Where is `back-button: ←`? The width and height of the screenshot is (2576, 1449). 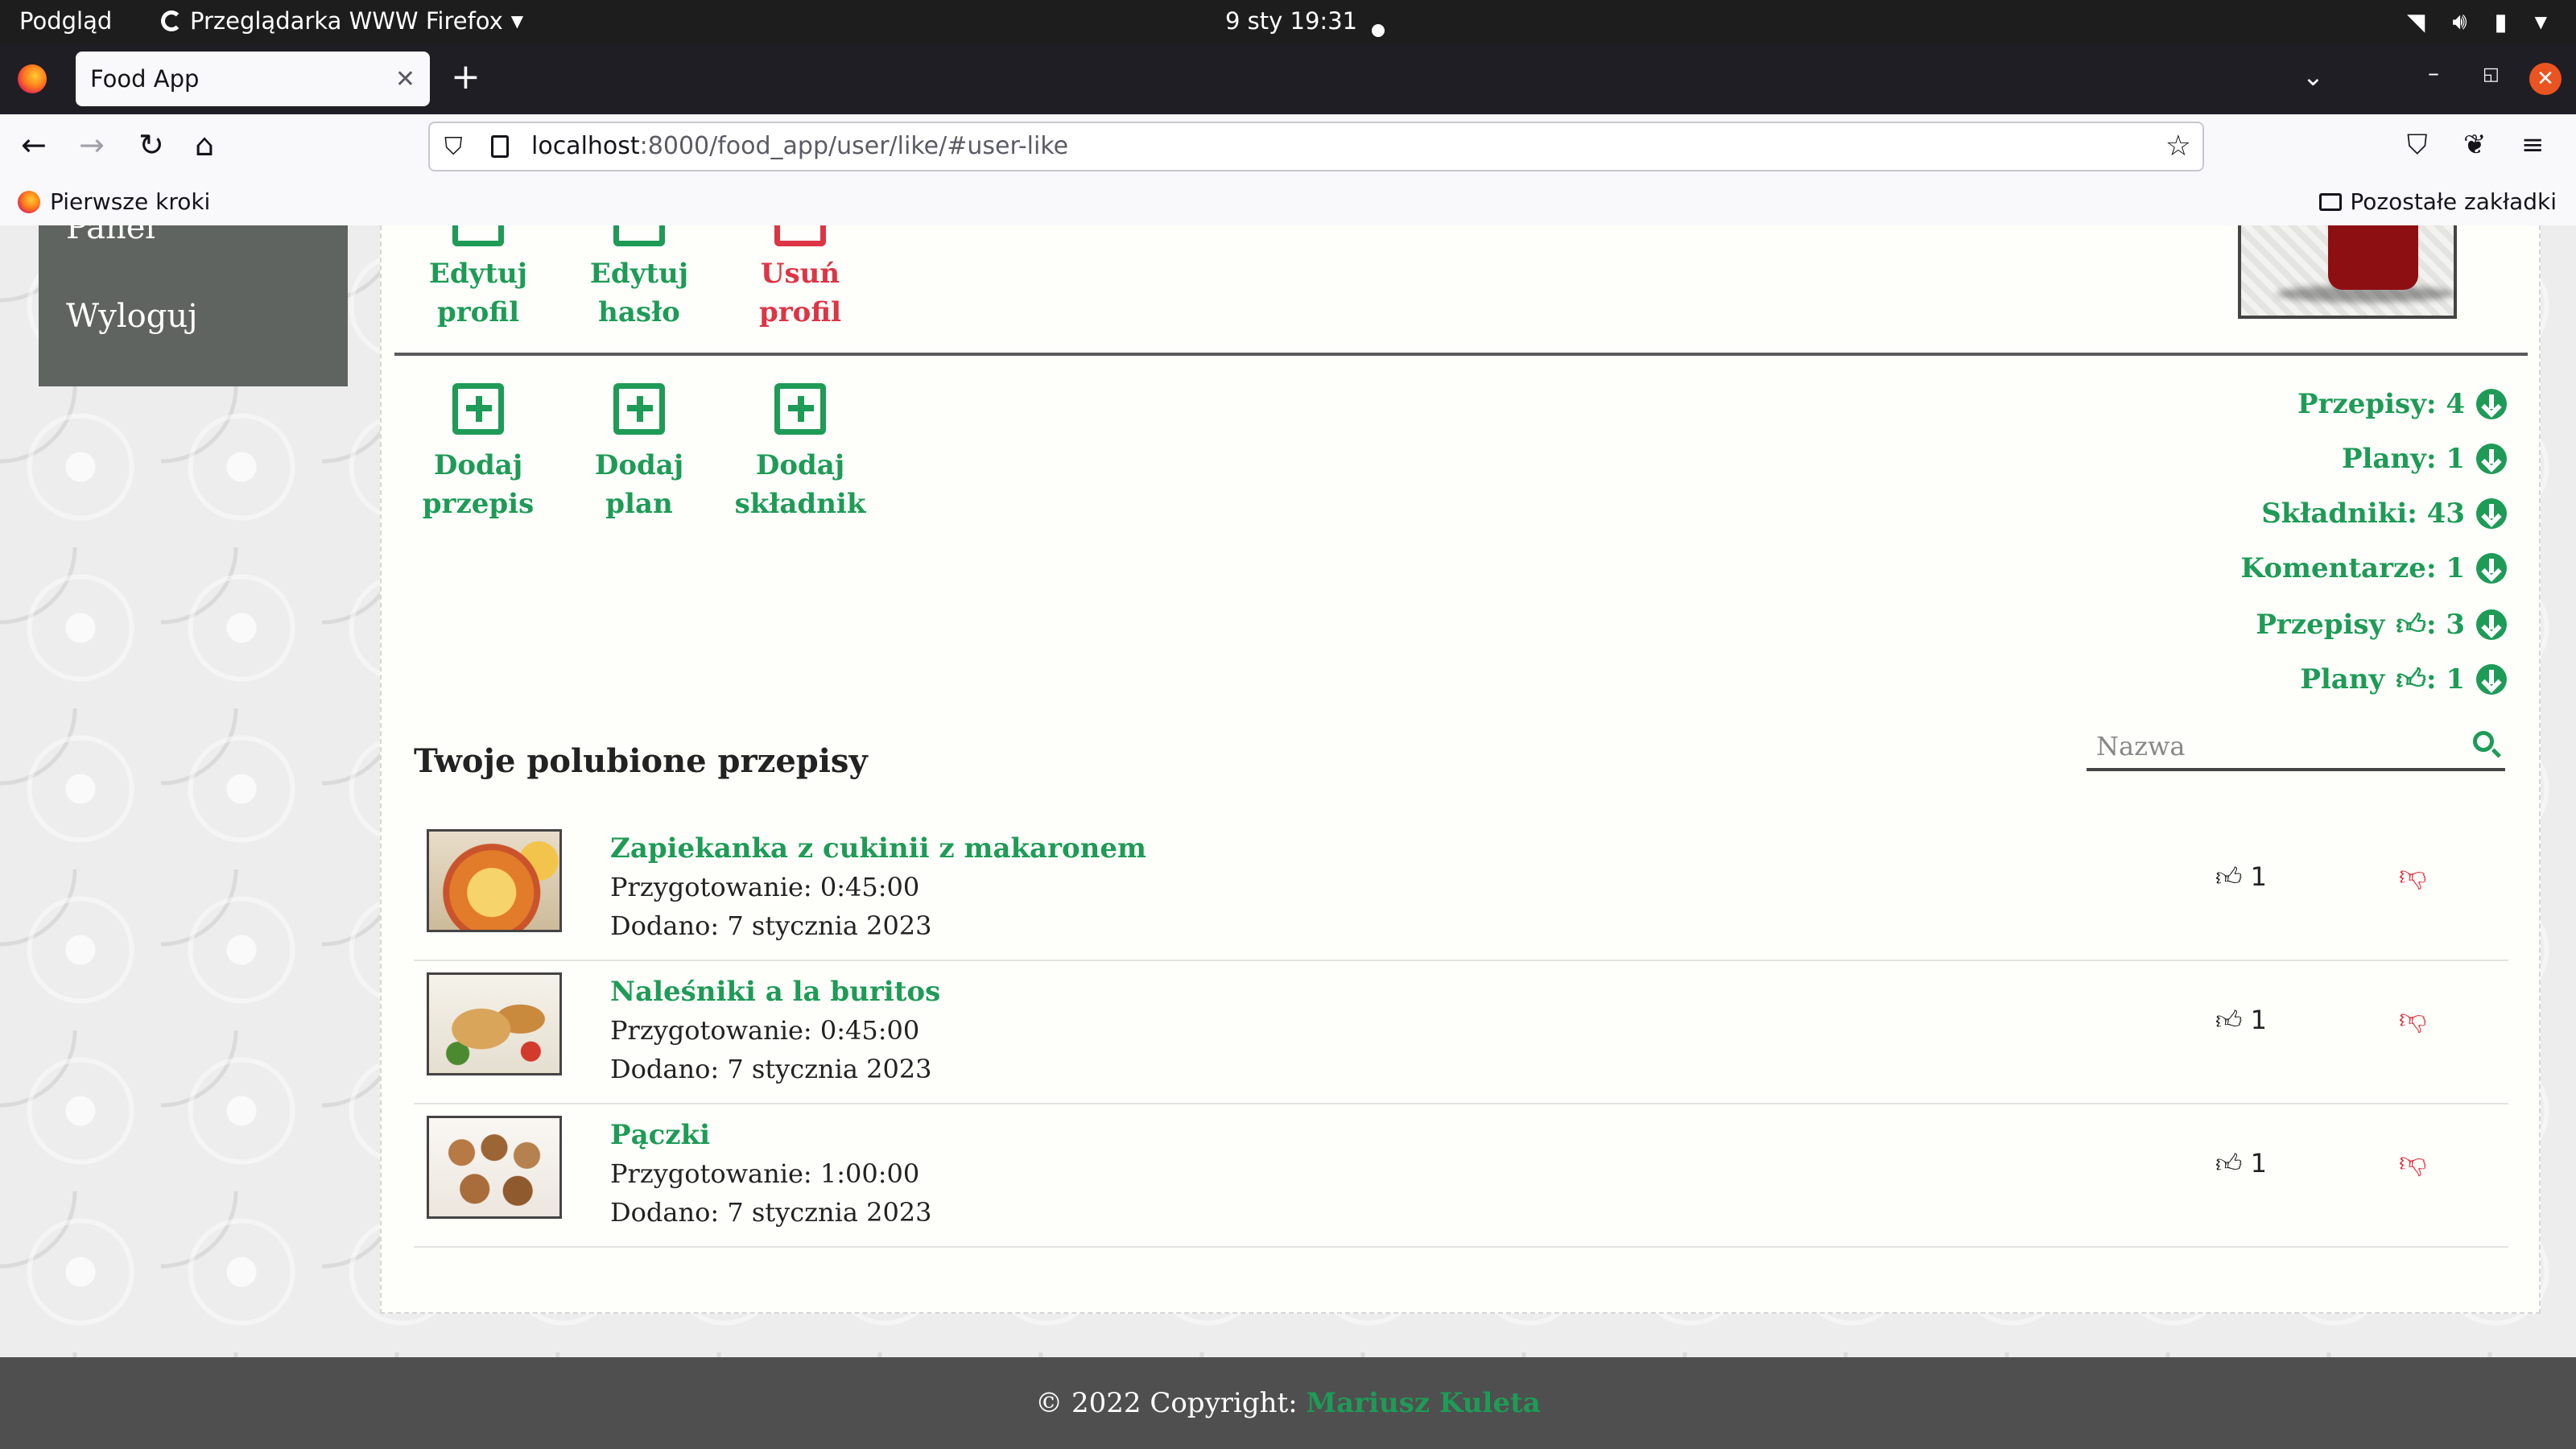 back-button: ← is located at coordinates (34, 145).